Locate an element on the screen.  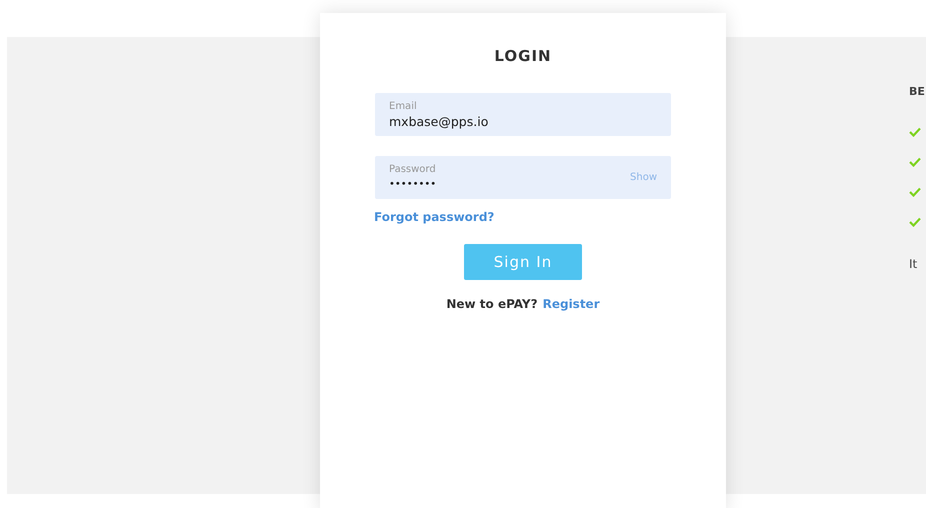
register-prompt: New to ePAY? is located at coordinates (492, 304).